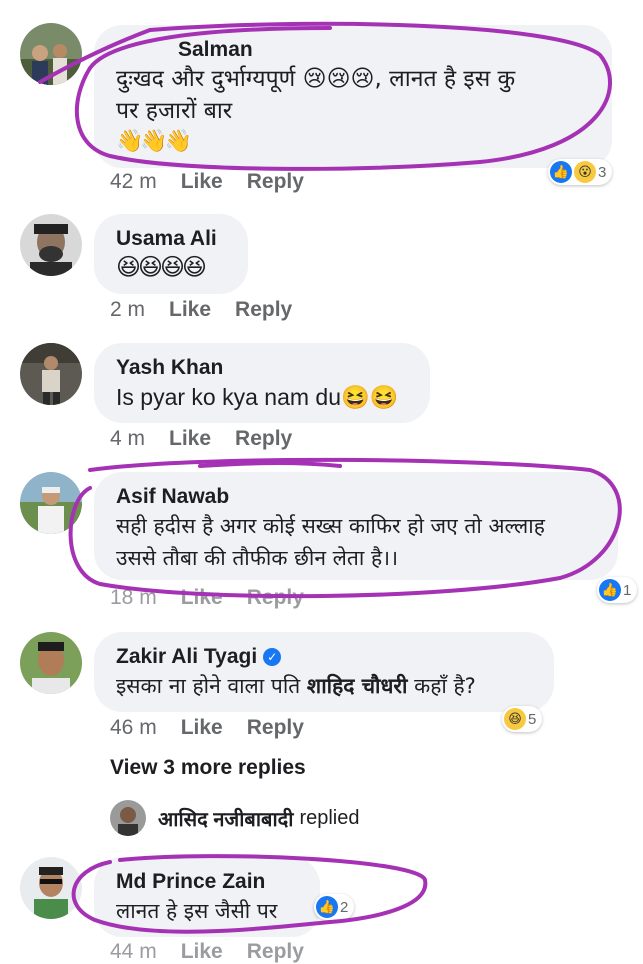 The width and height of the screenshot is (643, 964). I want to click on comment-text: लानत हे इस जैसी पर, so click(197, 911).